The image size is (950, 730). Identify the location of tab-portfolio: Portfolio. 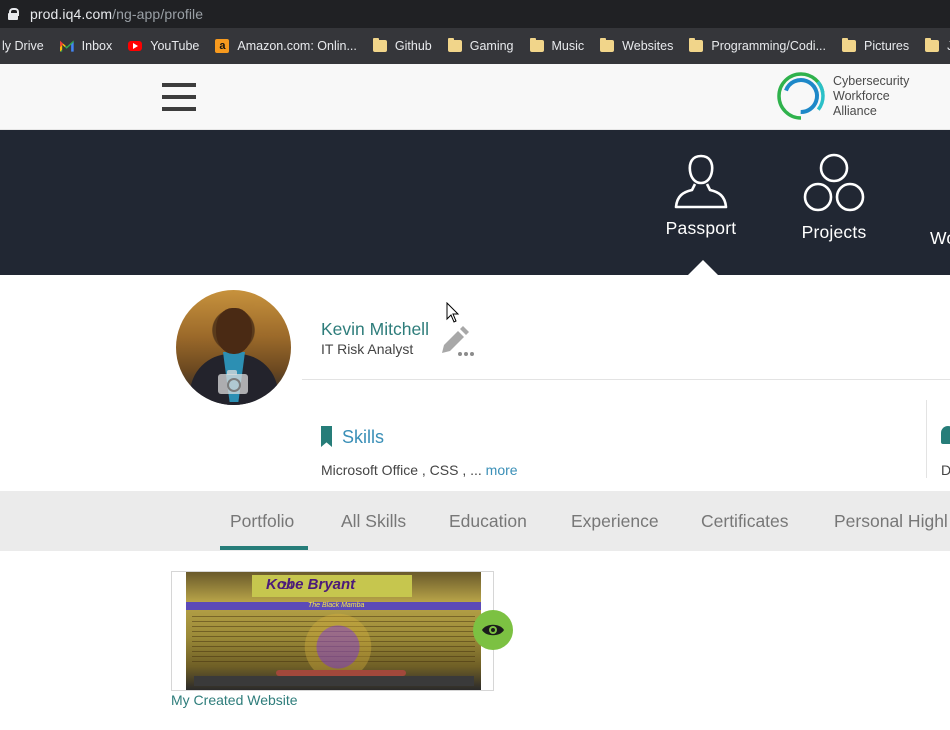
(262, 521).